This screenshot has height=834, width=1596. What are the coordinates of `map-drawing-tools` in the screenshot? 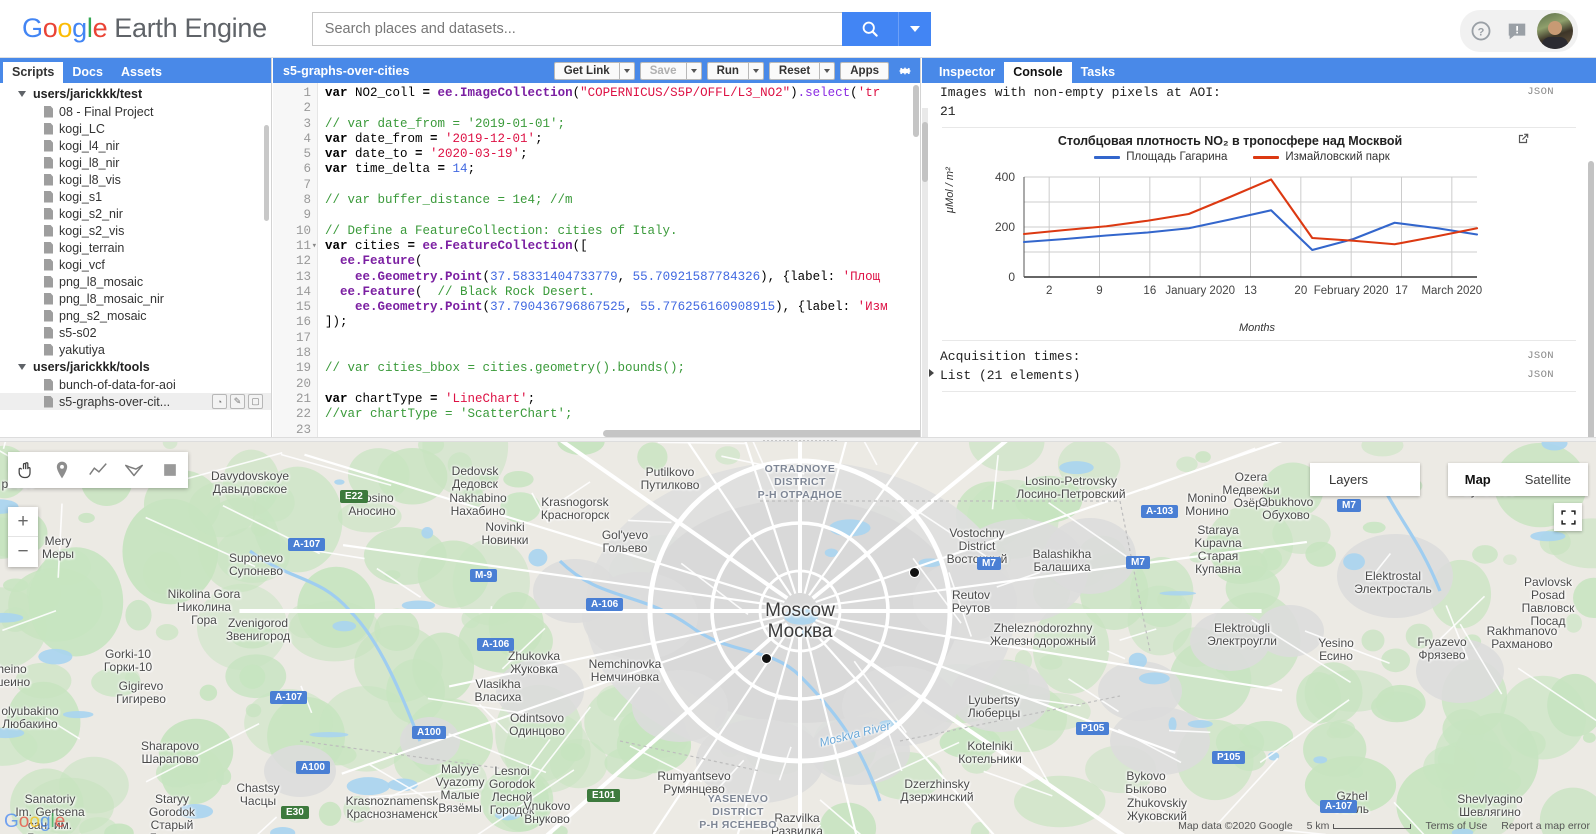 It's located at (98, 470).